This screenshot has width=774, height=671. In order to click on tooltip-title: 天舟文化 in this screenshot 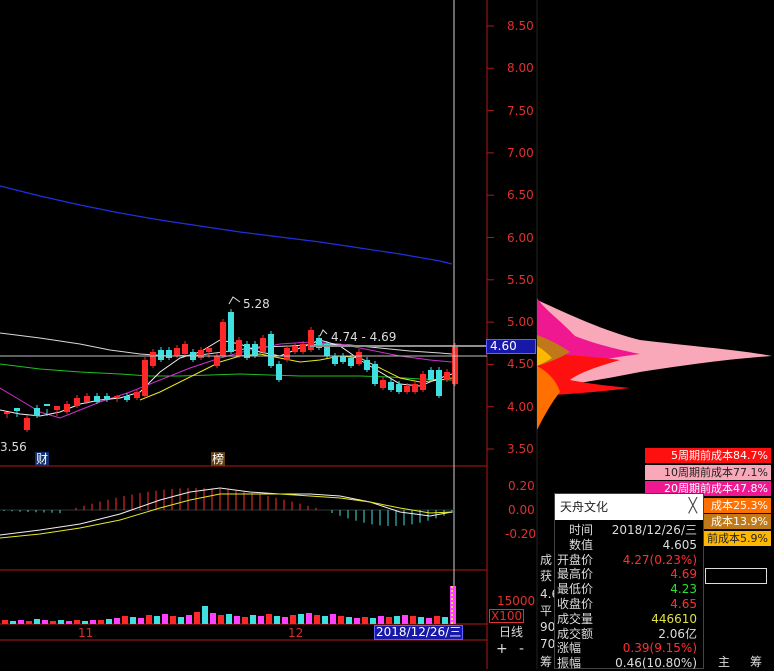, I will do `click(629, 507)`.